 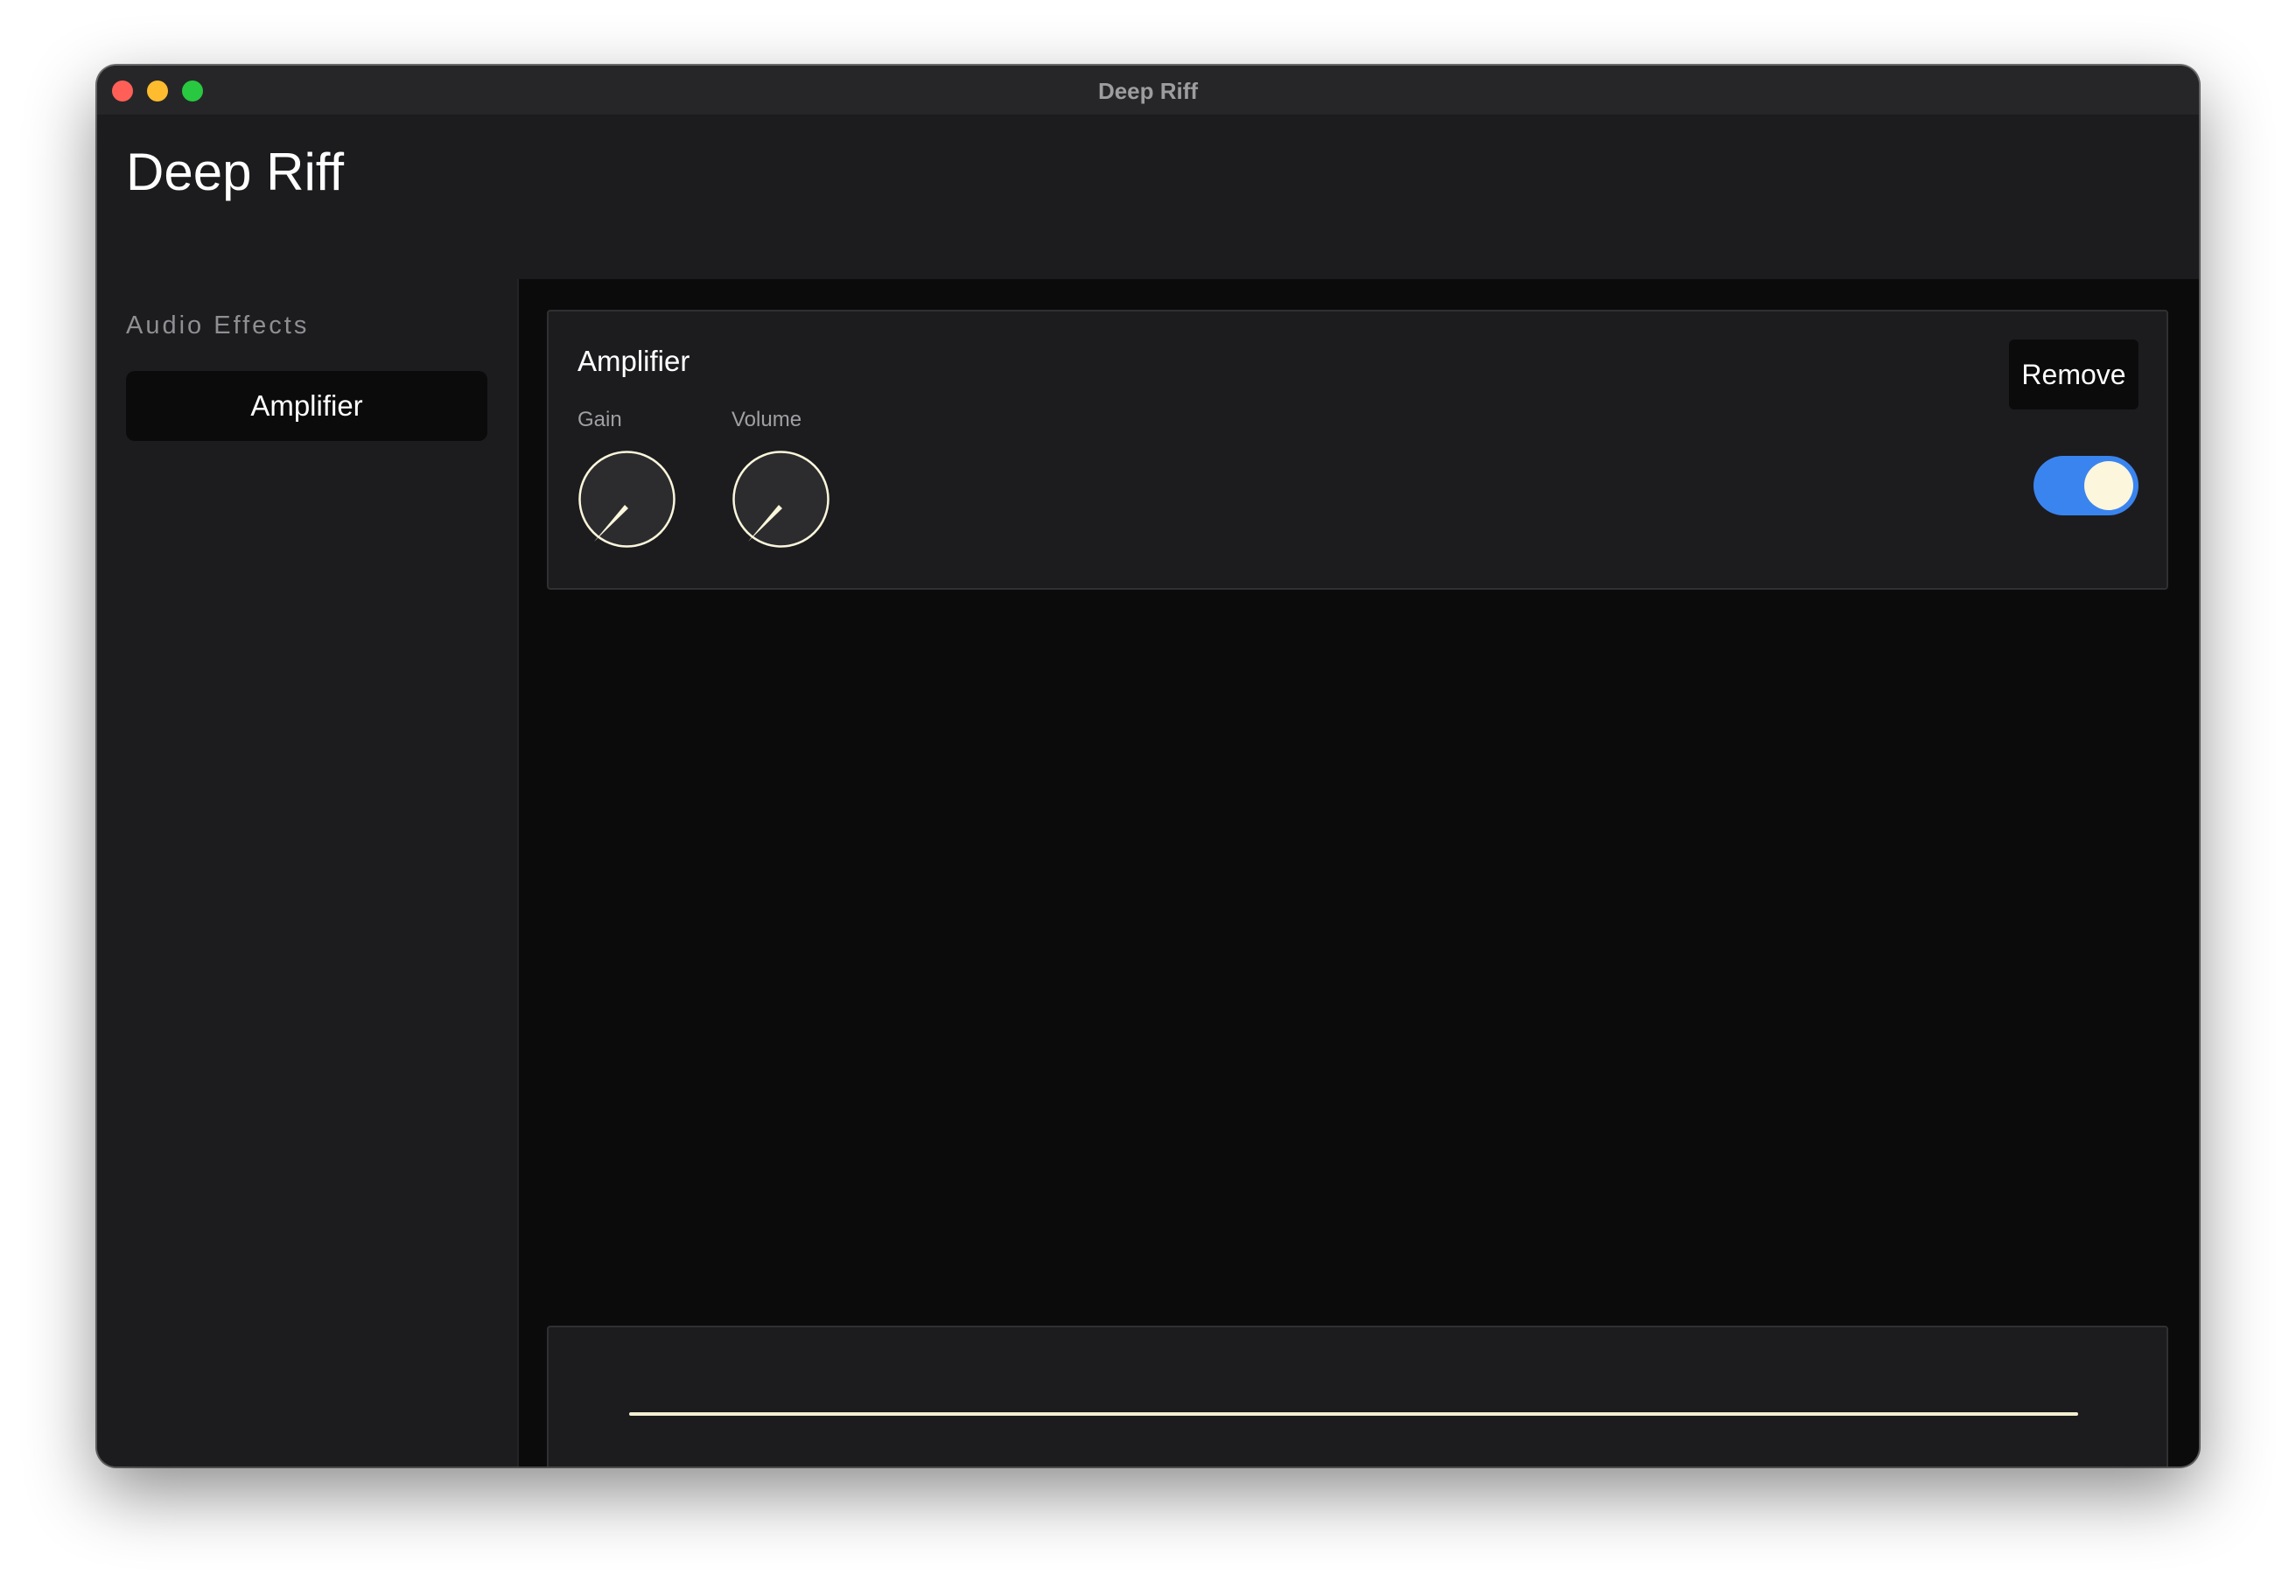 What do you see at coordinates (634, 361) in the screenshot?
I see `effect-title: Amplifier` at bounding box center [634, 361].